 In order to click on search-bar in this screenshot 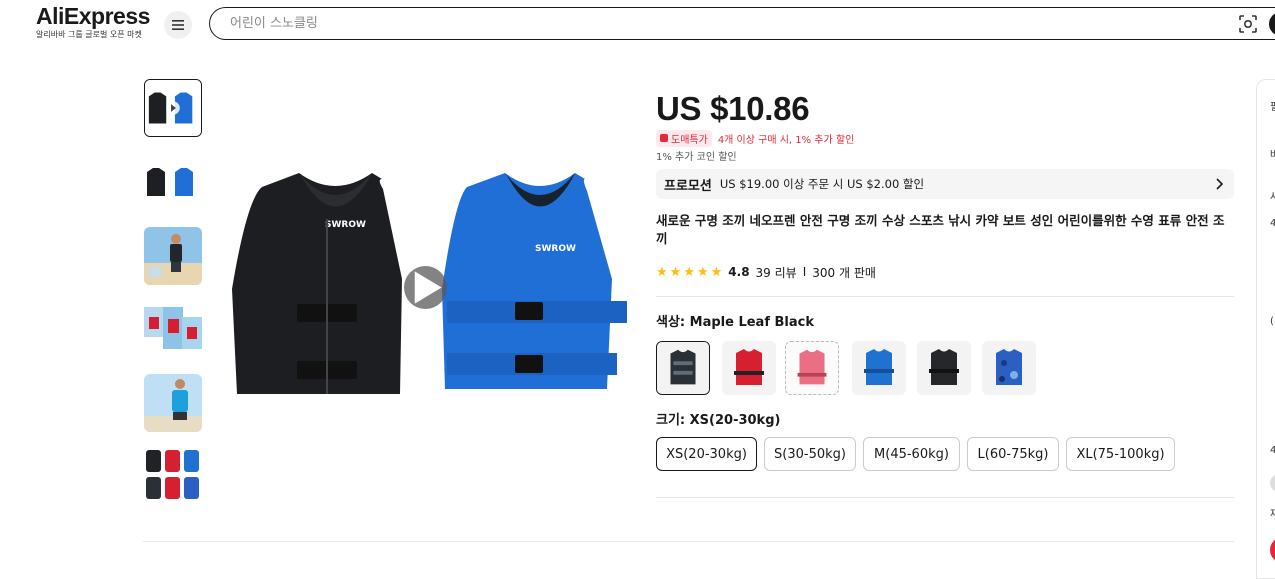, I will do `click(742, 23)`.